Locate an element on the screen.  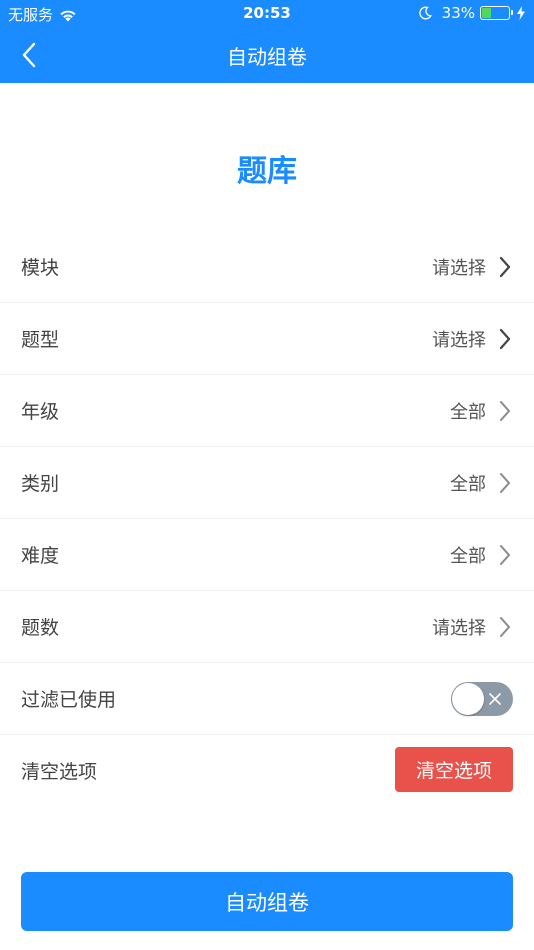
page-title: 自动组卷 is located at coordinates (267, 57).